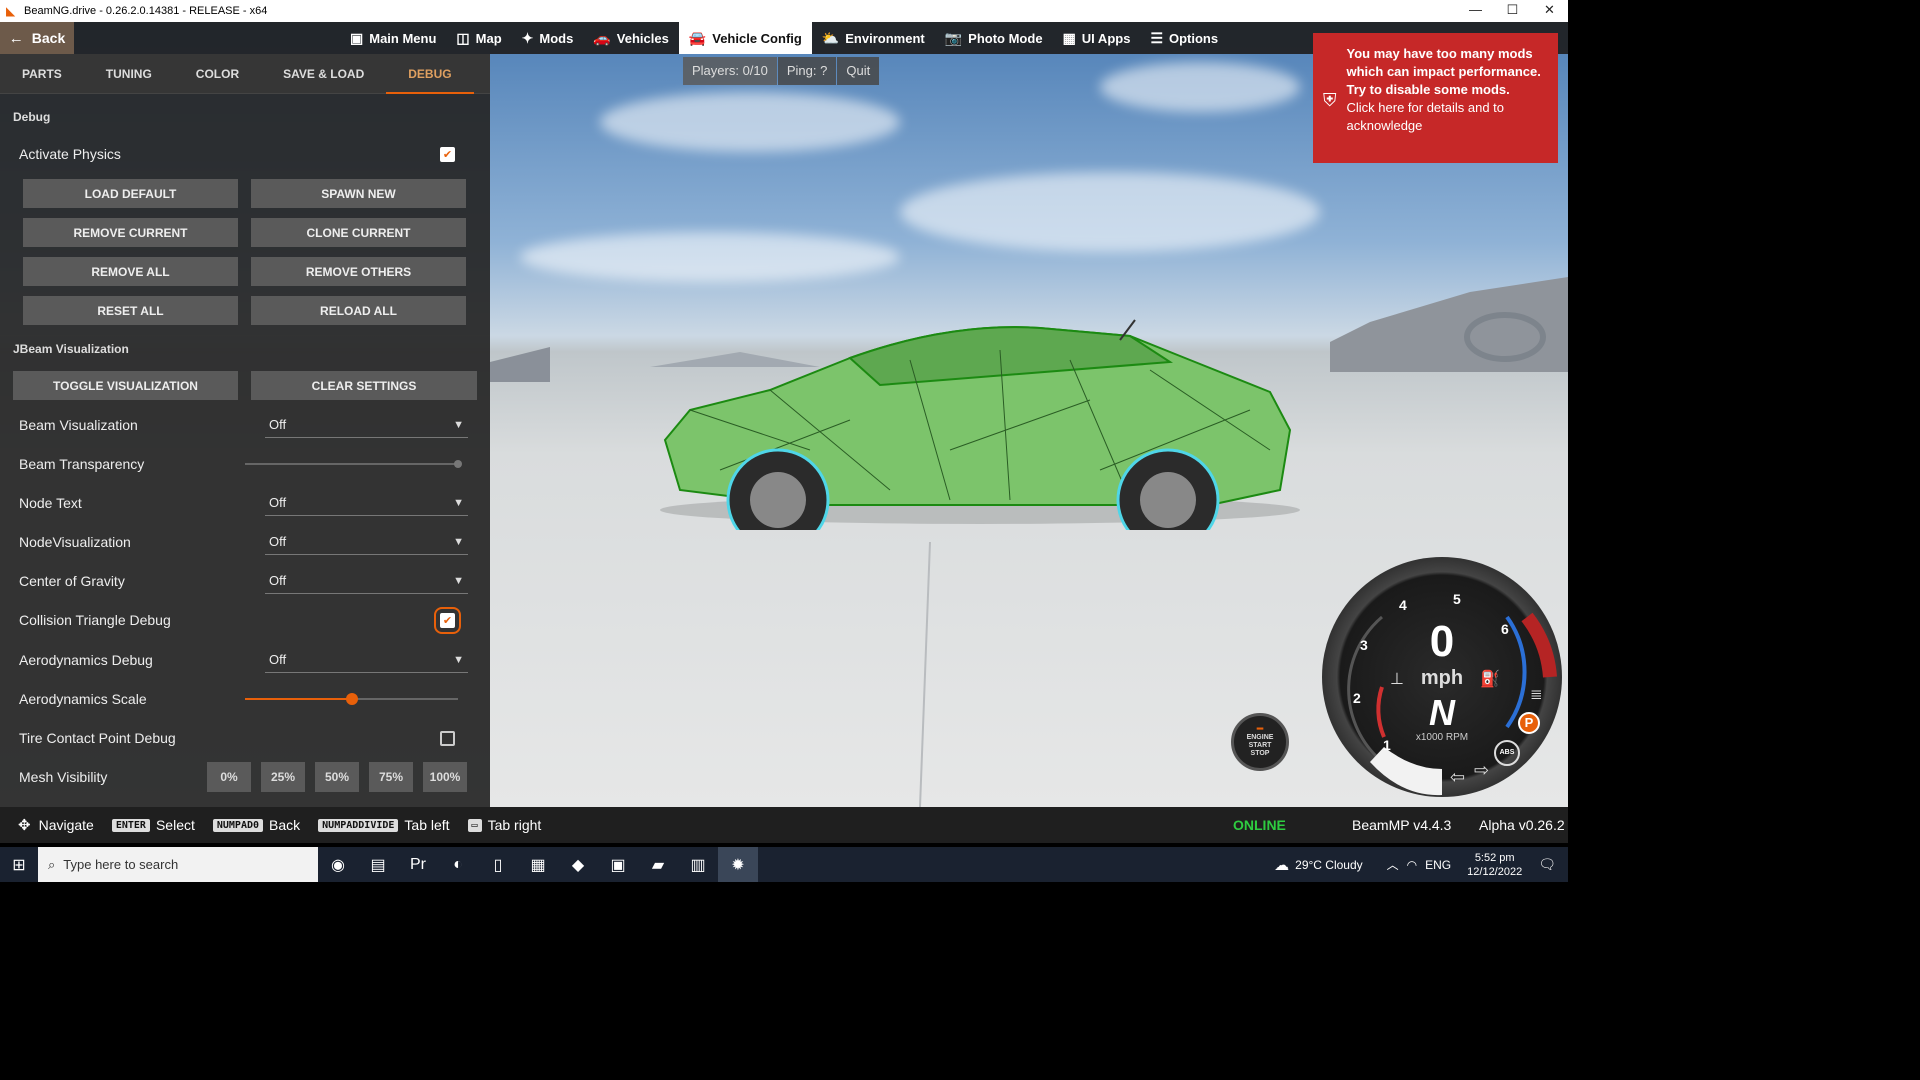  I want to click on hint-tab-left: NUMPADDIVIDE Tab left, so click(384, 825).